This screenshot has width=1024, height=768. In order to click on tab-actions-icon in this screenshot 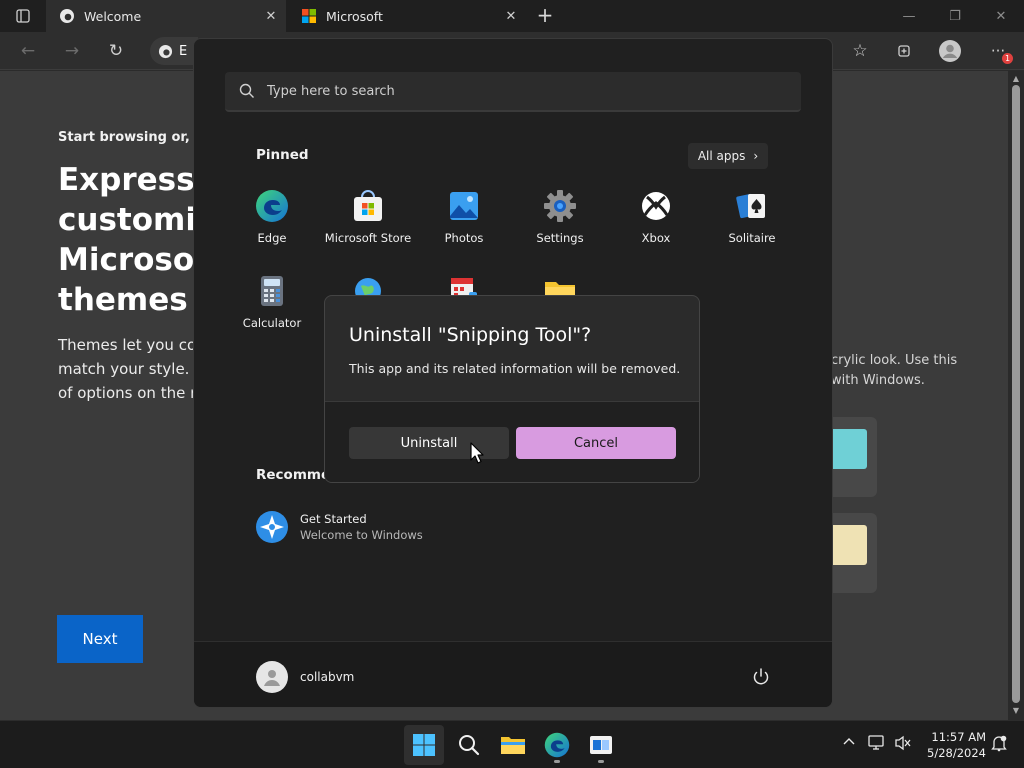, I will do `click(23, 16)`.